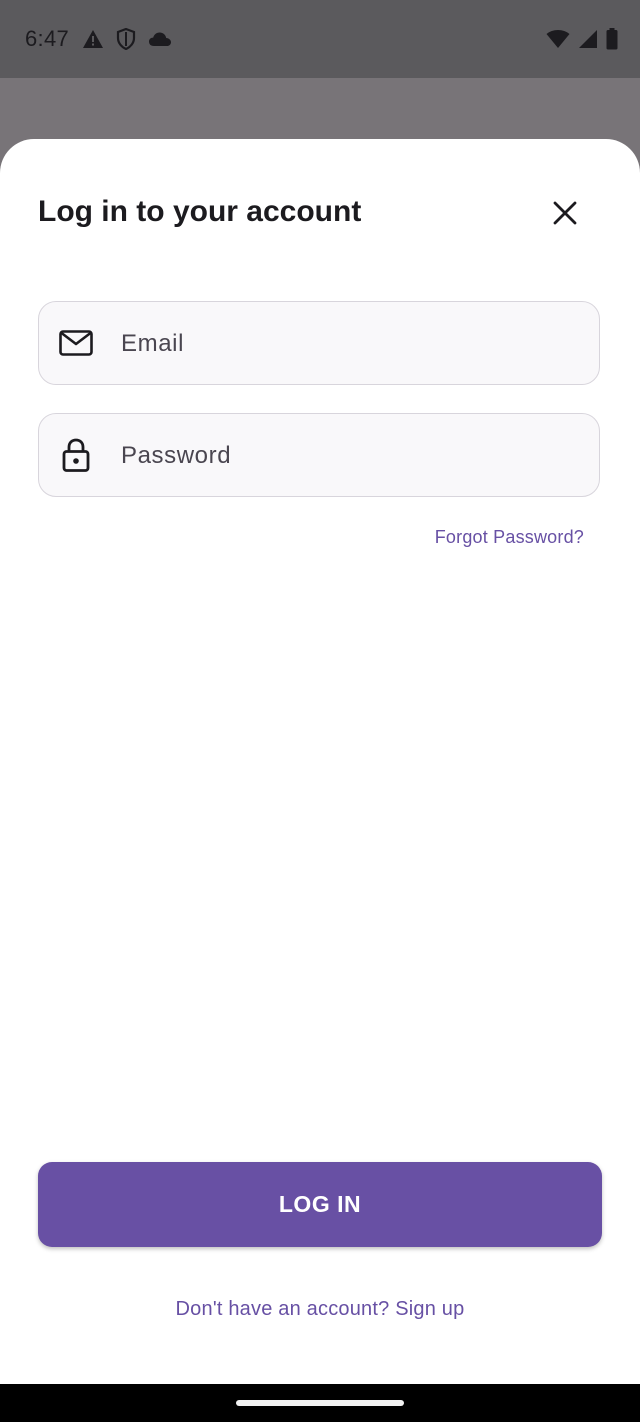  What do you see at coordinates (612, 39) in the screenshot?
I see `battery-icon` at bounding box center [612, 39].